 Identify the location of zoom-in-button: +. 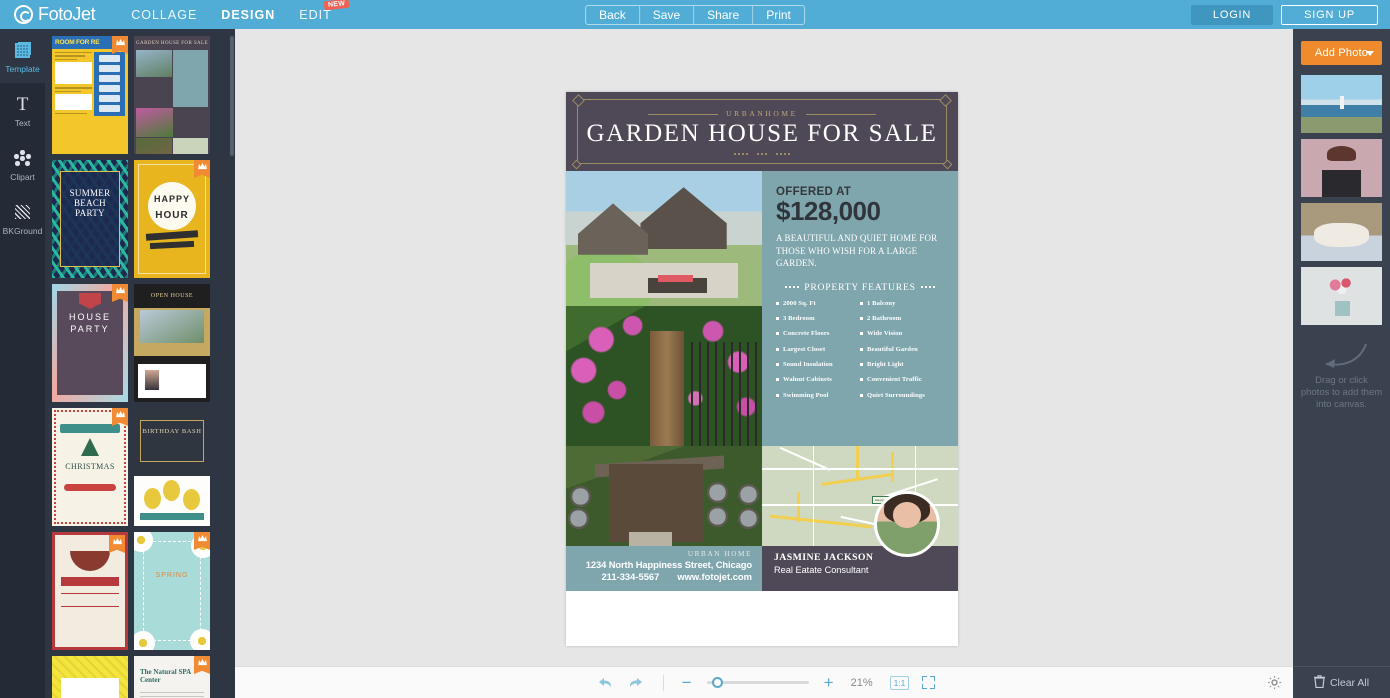
(829, 683).